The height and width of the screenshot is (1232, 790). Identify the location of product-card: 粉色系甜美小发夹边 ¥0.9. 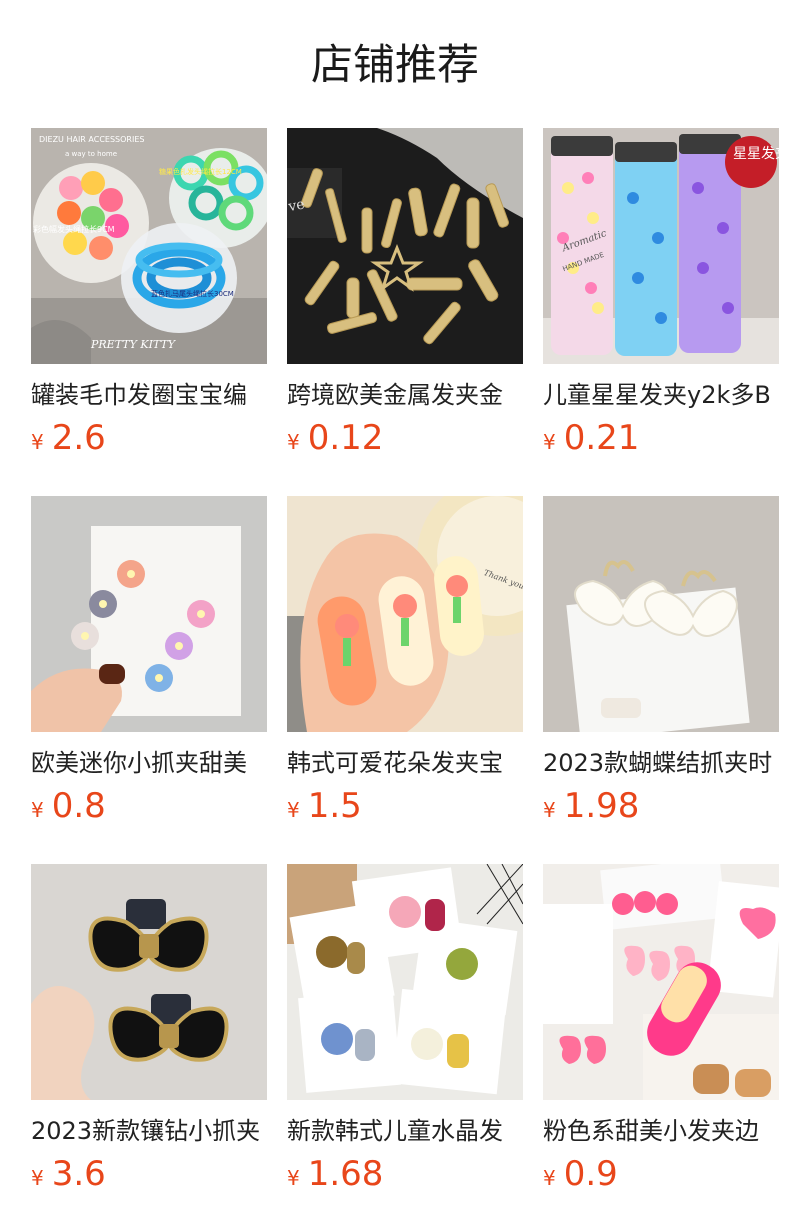
(661, 1048).